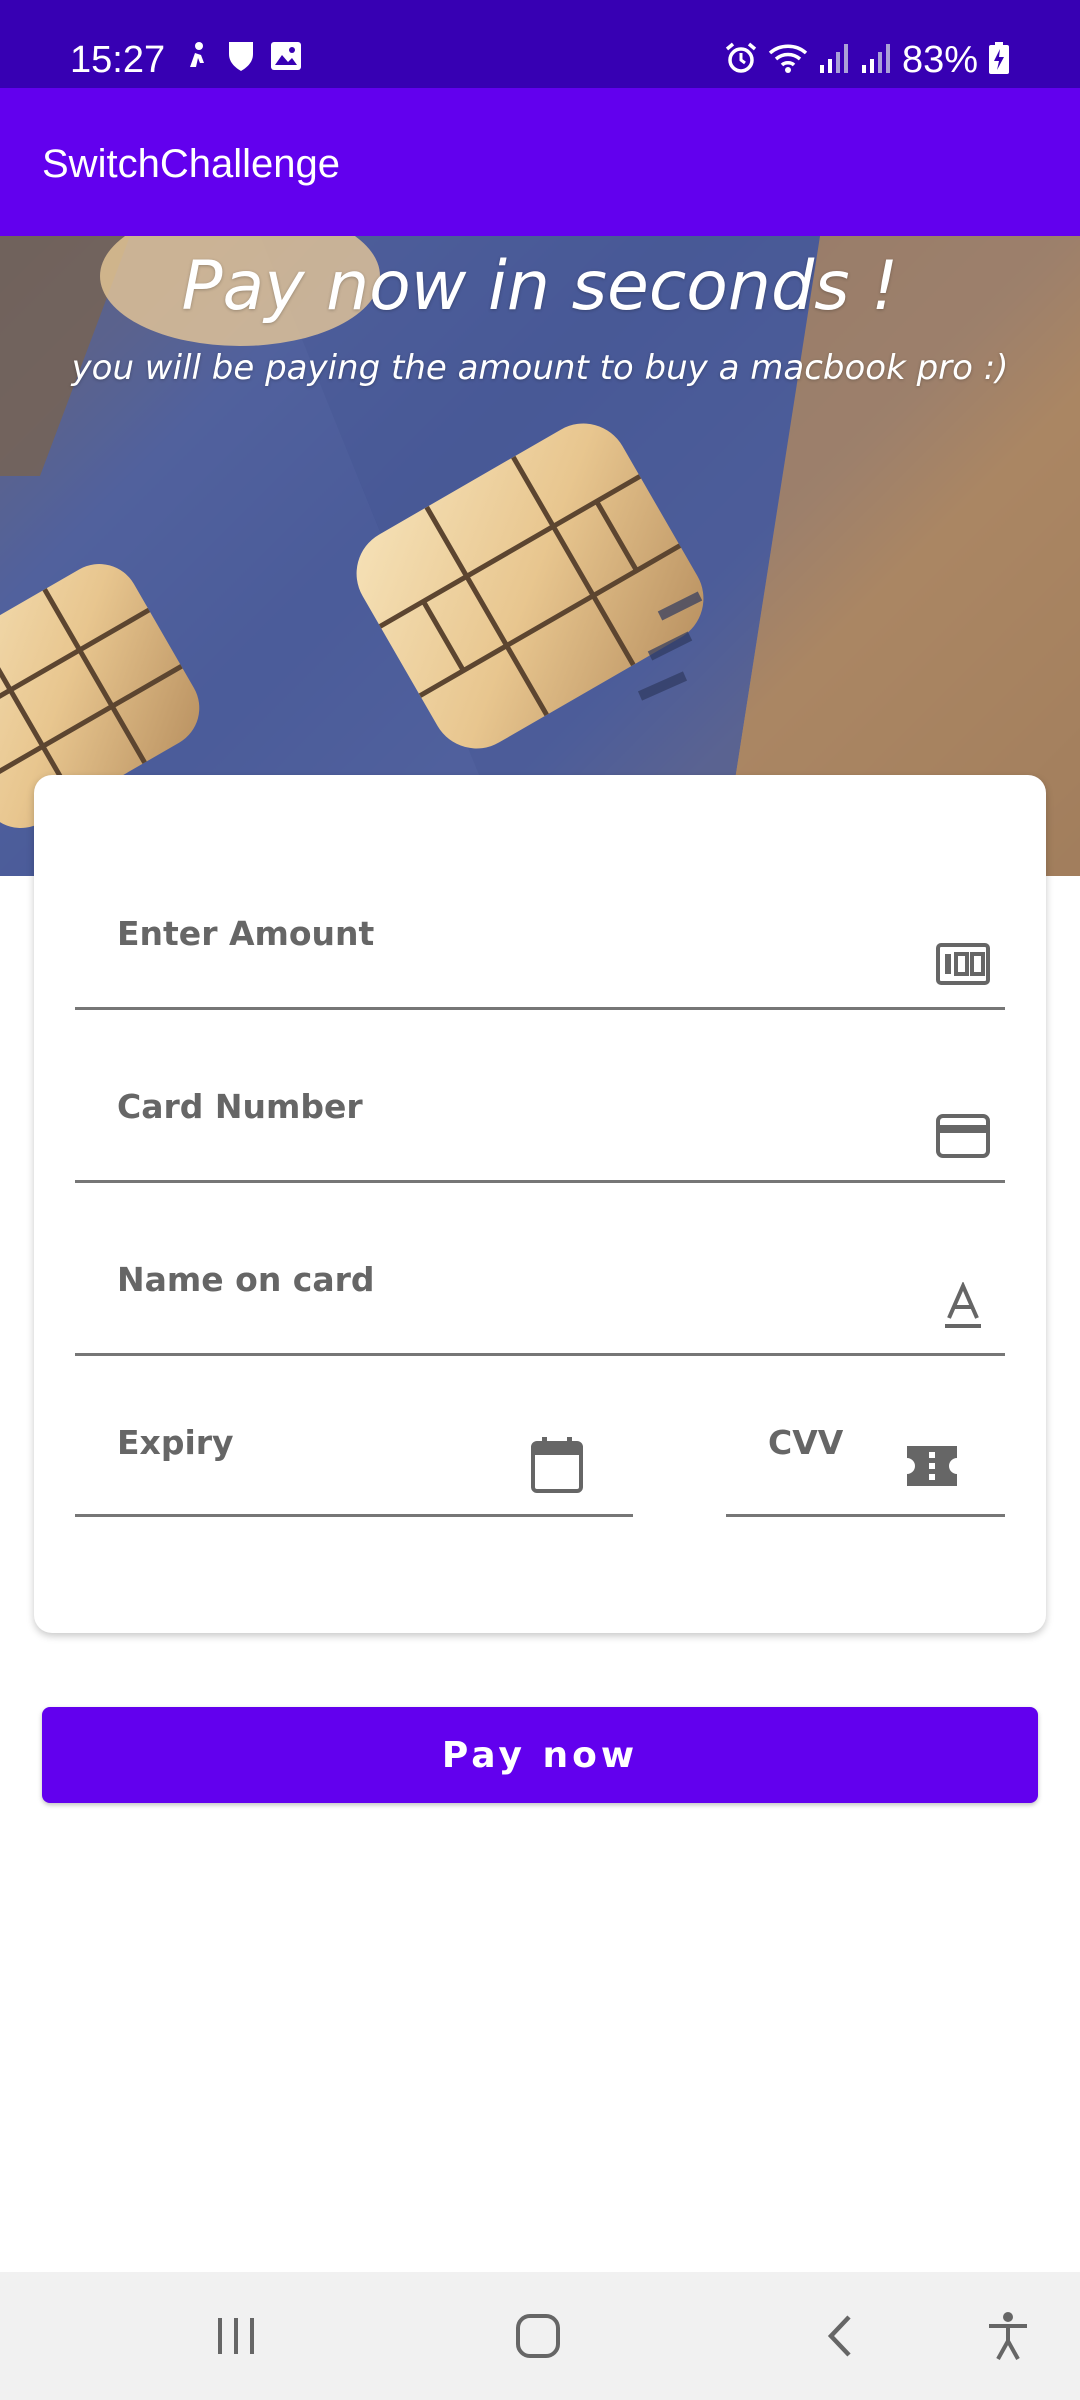 Image resolution: width=1080 pixels, height=2400 pixels. I want to click on system-nav-bar, so click(540, 2336).